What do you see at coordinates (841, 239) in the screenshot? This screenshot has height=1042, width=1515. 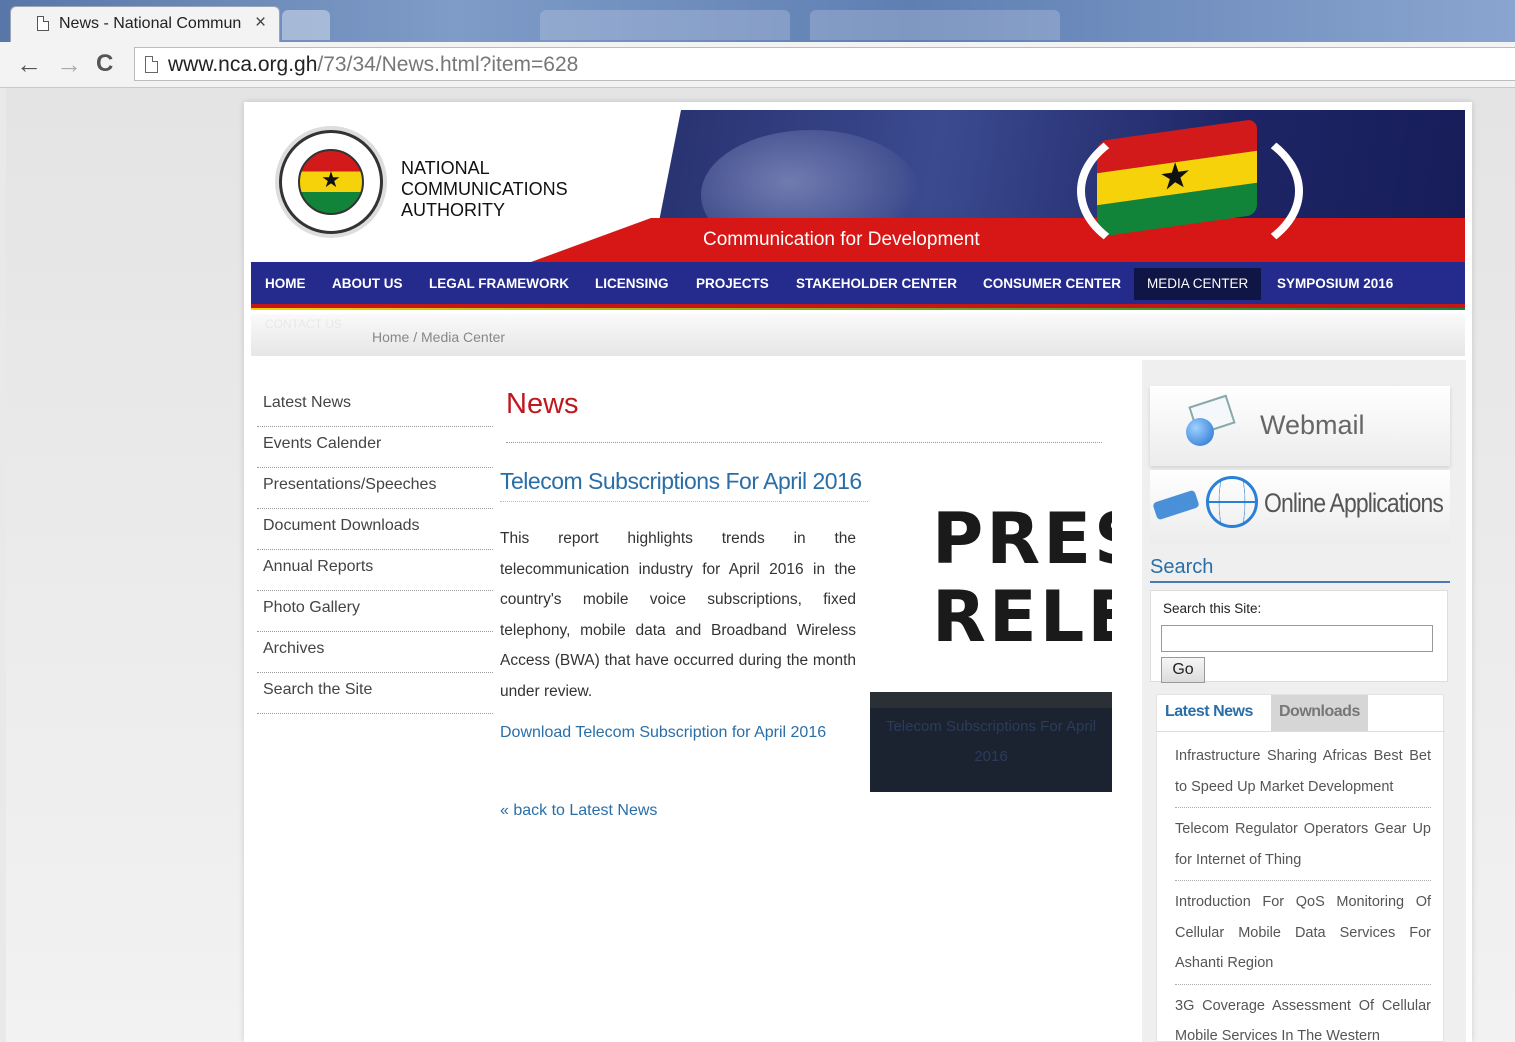 I see `tagline: Communication for Development` at bounding box center [841, 239].